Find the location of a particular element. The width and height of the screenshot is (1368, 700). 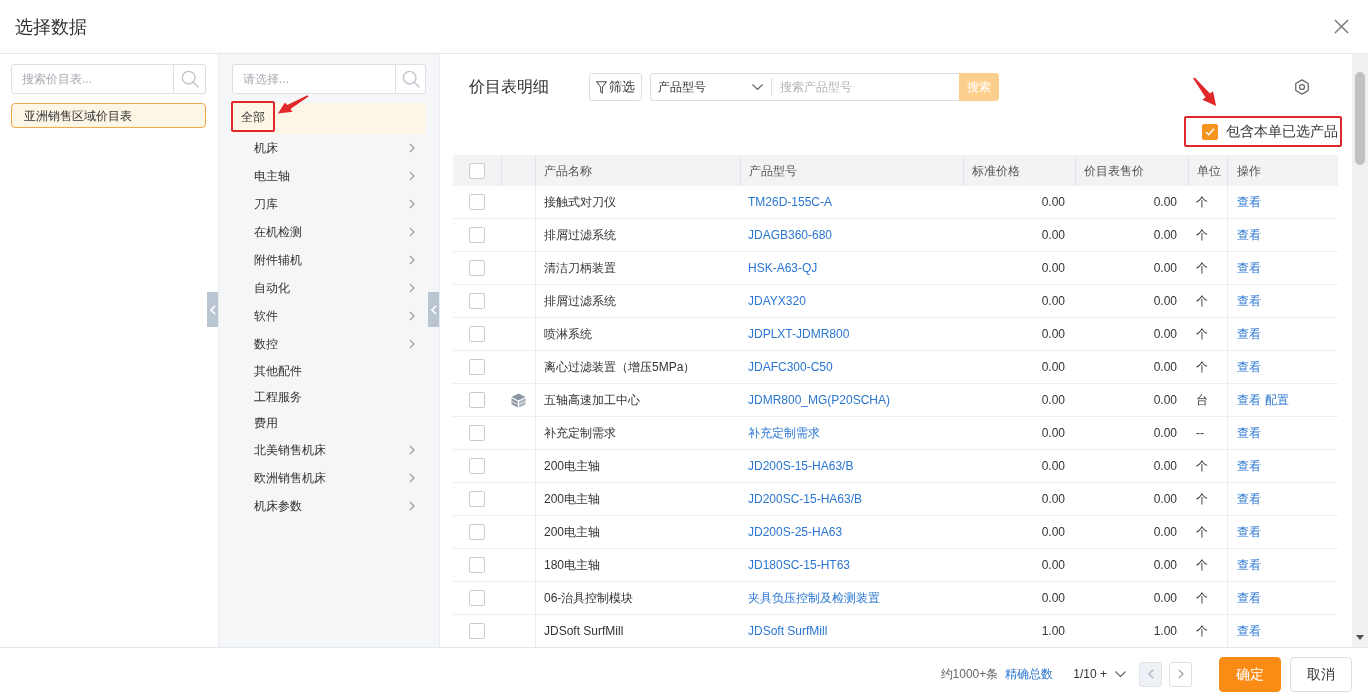

settings-icon is located at coordinates (1302, 87).